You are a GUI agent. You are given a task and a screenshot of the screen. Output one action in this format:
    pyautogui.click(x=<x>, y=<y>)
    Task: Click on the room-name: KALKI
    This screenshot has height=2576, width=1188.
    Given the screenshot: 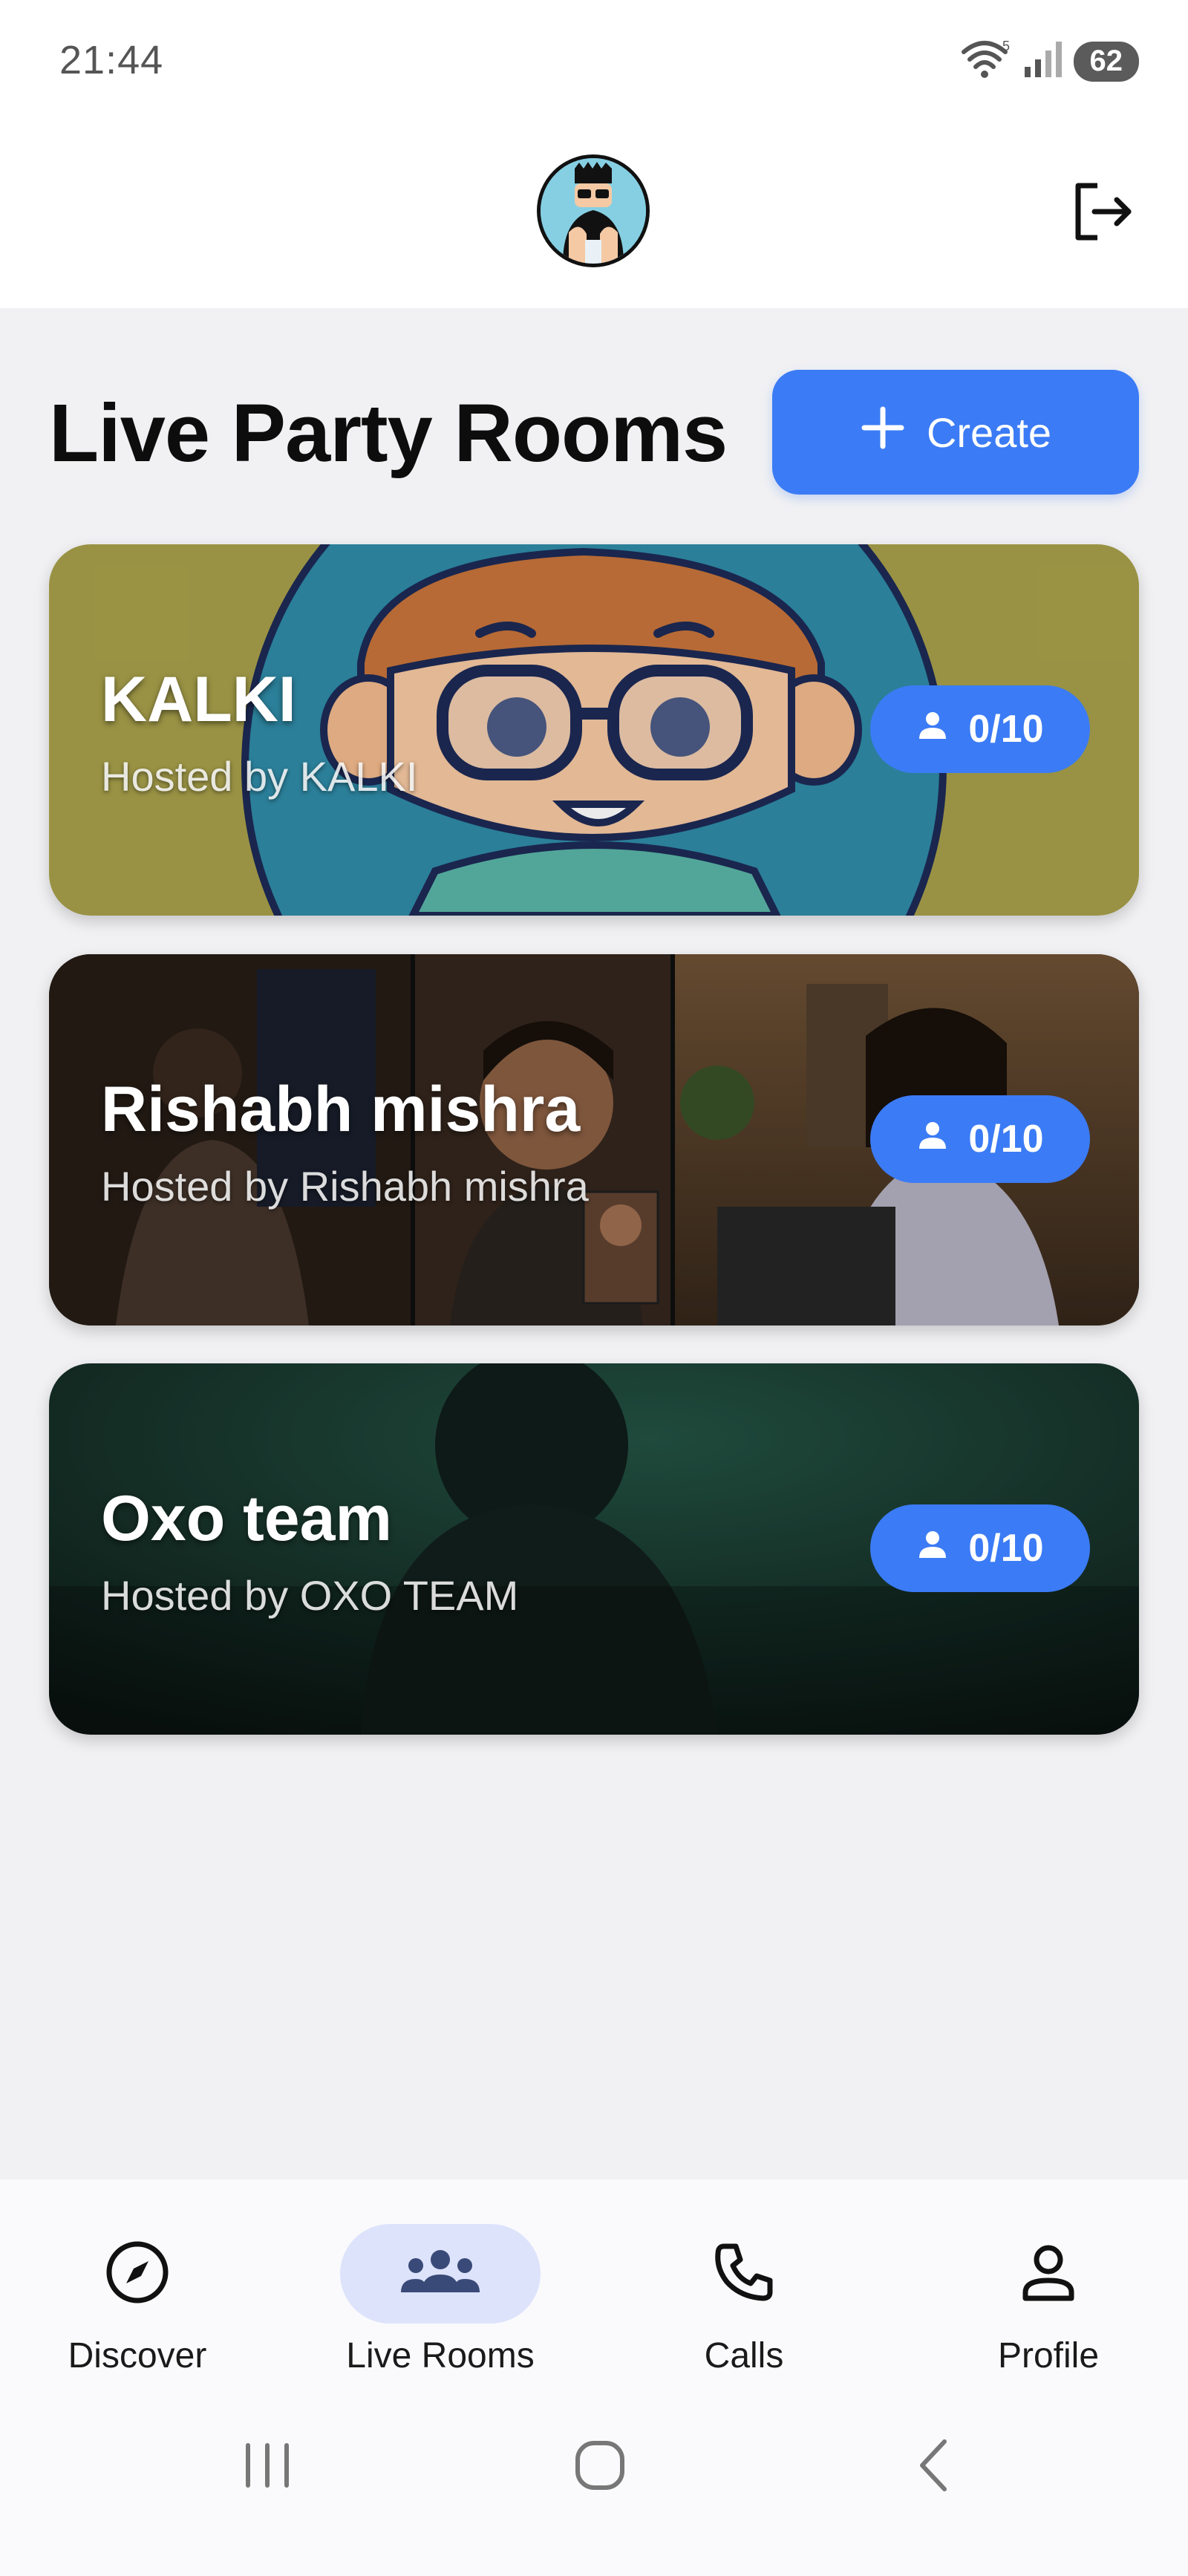 What is the action you would take?
    pyautogui.click(x=199, y=699)
    